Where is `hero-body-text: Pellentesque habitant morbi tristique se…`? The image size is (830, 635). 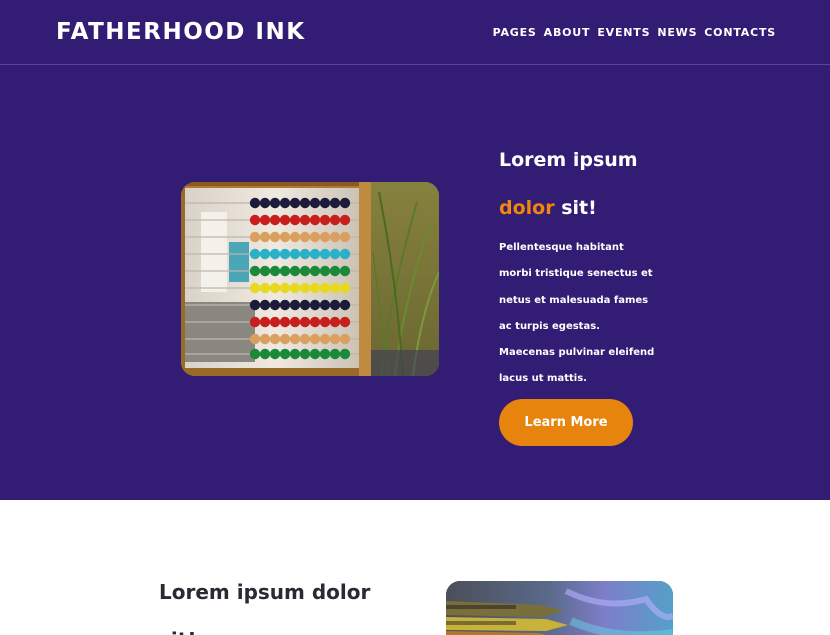
hero-body-text: Pellentesque habitant morbi tristique se… is located at coordinates (577, 313).